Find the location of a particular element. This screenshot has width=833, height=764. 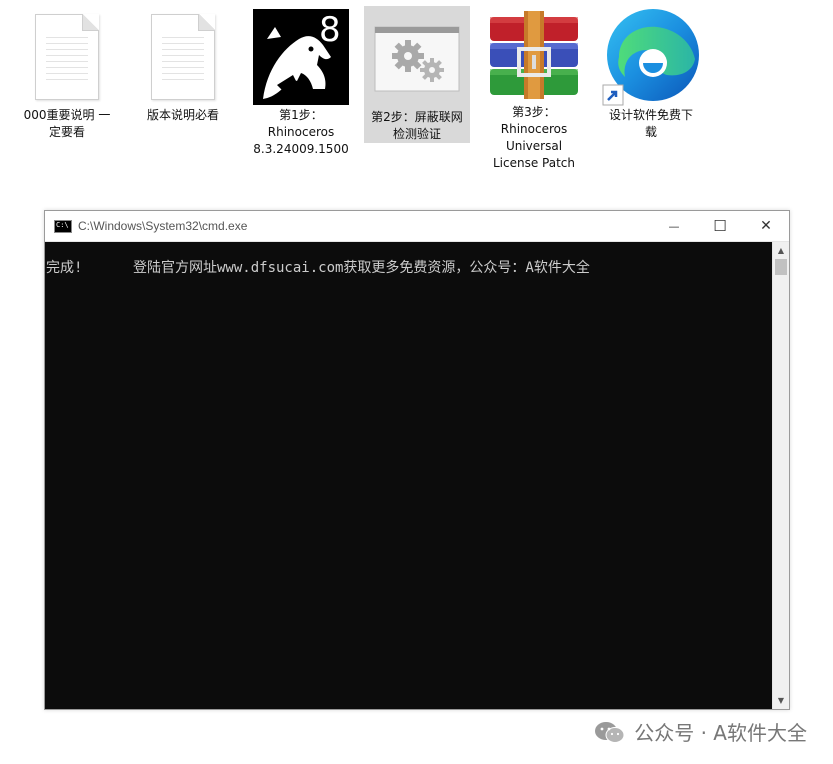

desktop-icon-edge-shortcut: 设计软件免费下 载 is located at coordinates (651, 88).